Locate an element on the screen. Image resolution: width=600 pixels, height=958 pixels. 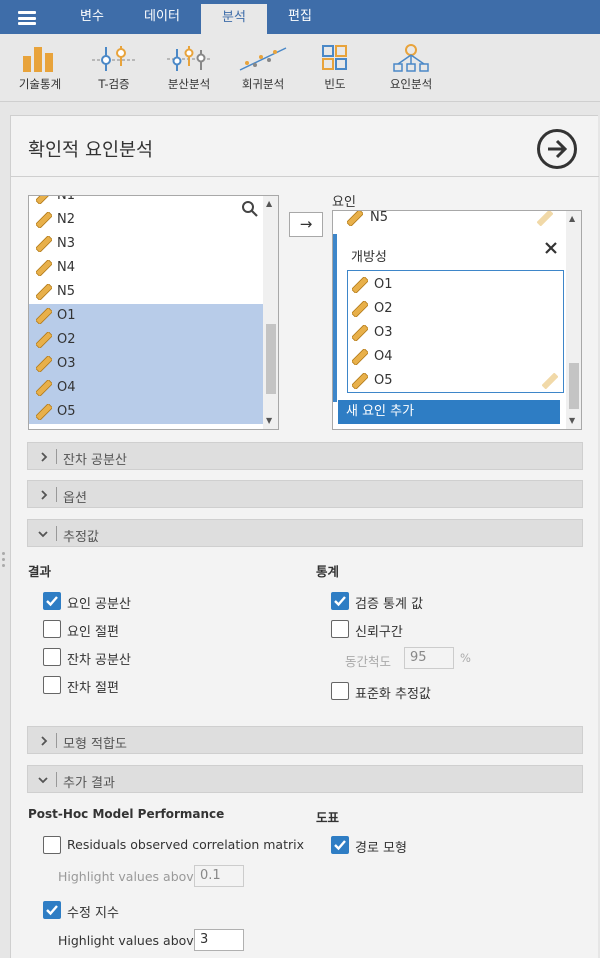
interval-label: 동간척도 is located at coordinates (368, 661).